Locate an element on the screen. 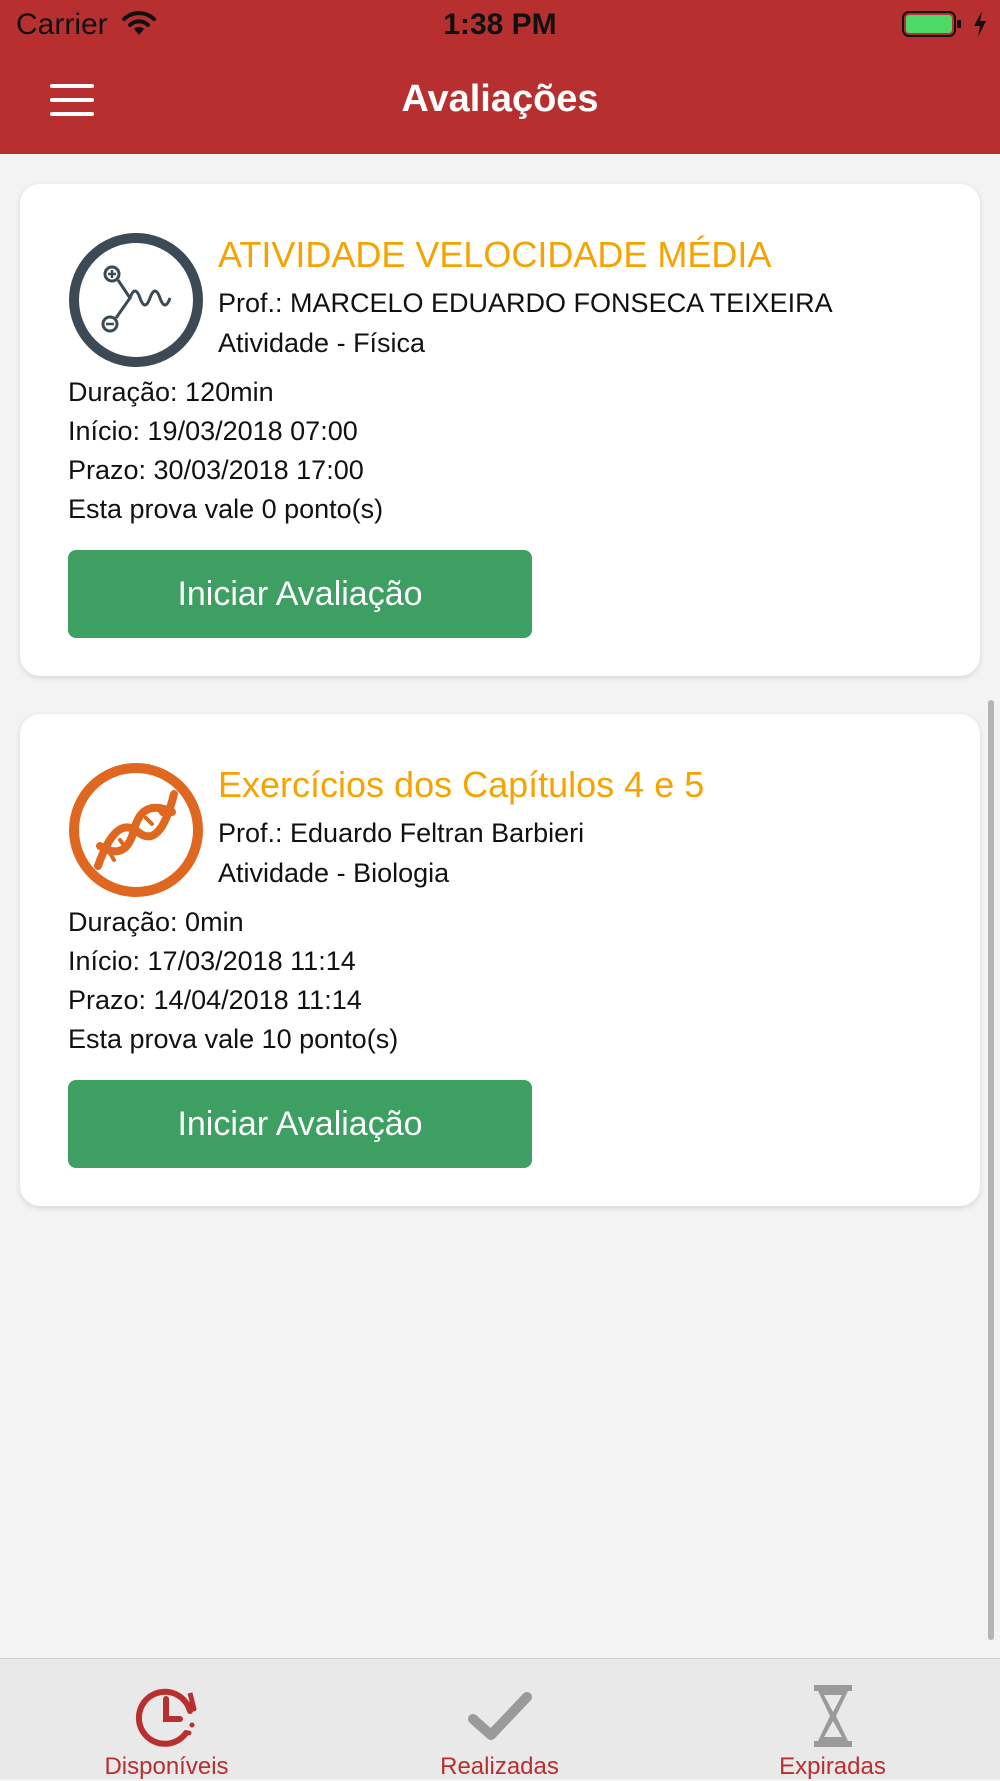 Image resolution: width=1000 pixels, height=1781 pixels. status-bar: Carrier 1:38 PM is located at coordinates (500, 25).